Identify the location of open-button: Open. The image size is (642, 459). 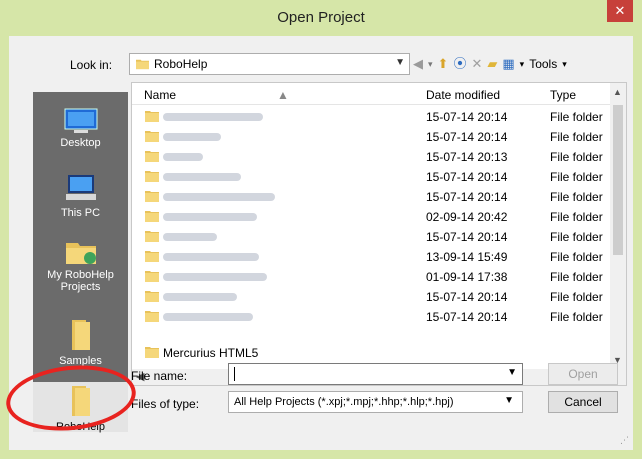
(583, 374).